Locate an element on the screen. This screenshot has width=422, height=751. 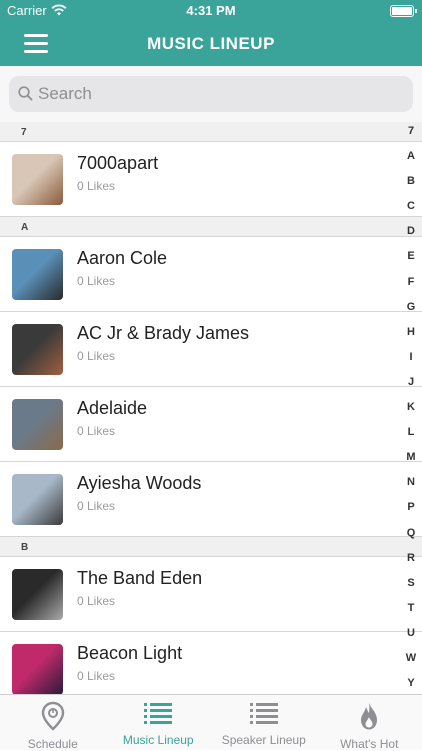
artist-name: Adelaide is located at coordinates (112, 408).